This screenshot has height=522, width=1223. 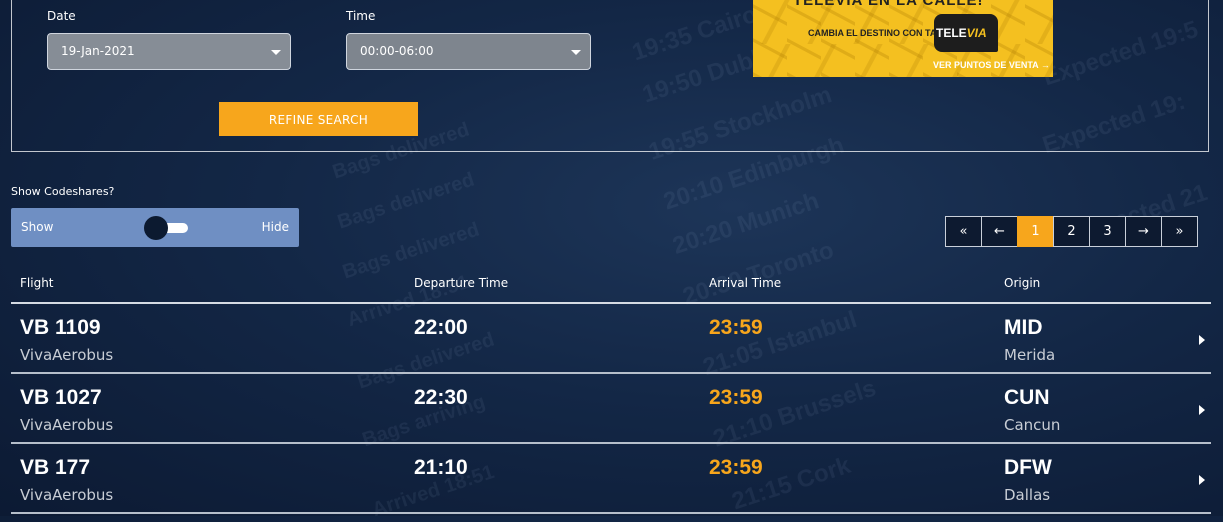 I want to click on departure-time: 22:30, so click(x=441, y=397).